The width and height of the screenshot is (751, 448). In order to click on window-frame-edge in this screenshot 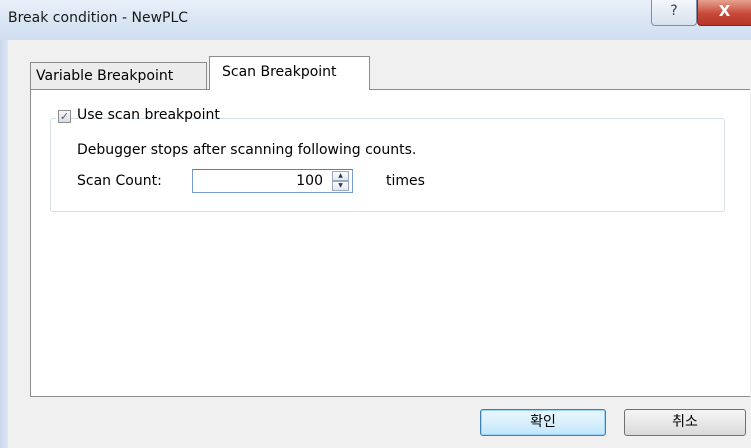, I will do `click(4, 244)`.